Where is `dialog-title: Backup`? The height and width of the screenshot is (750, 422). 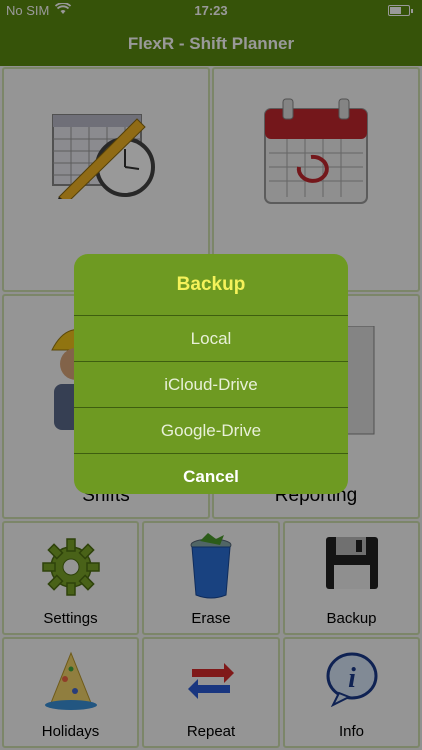
dialog-title: Backup is located at coordinates (211, 284).